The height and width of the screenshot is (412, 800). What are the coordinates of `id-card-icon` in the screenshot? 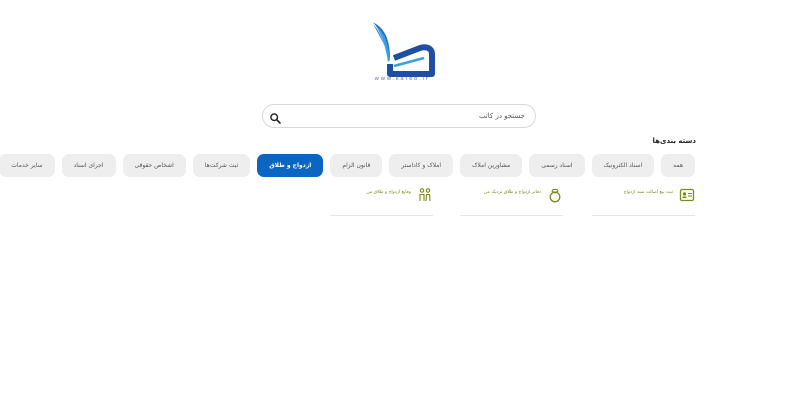 It's located at (687, 195).